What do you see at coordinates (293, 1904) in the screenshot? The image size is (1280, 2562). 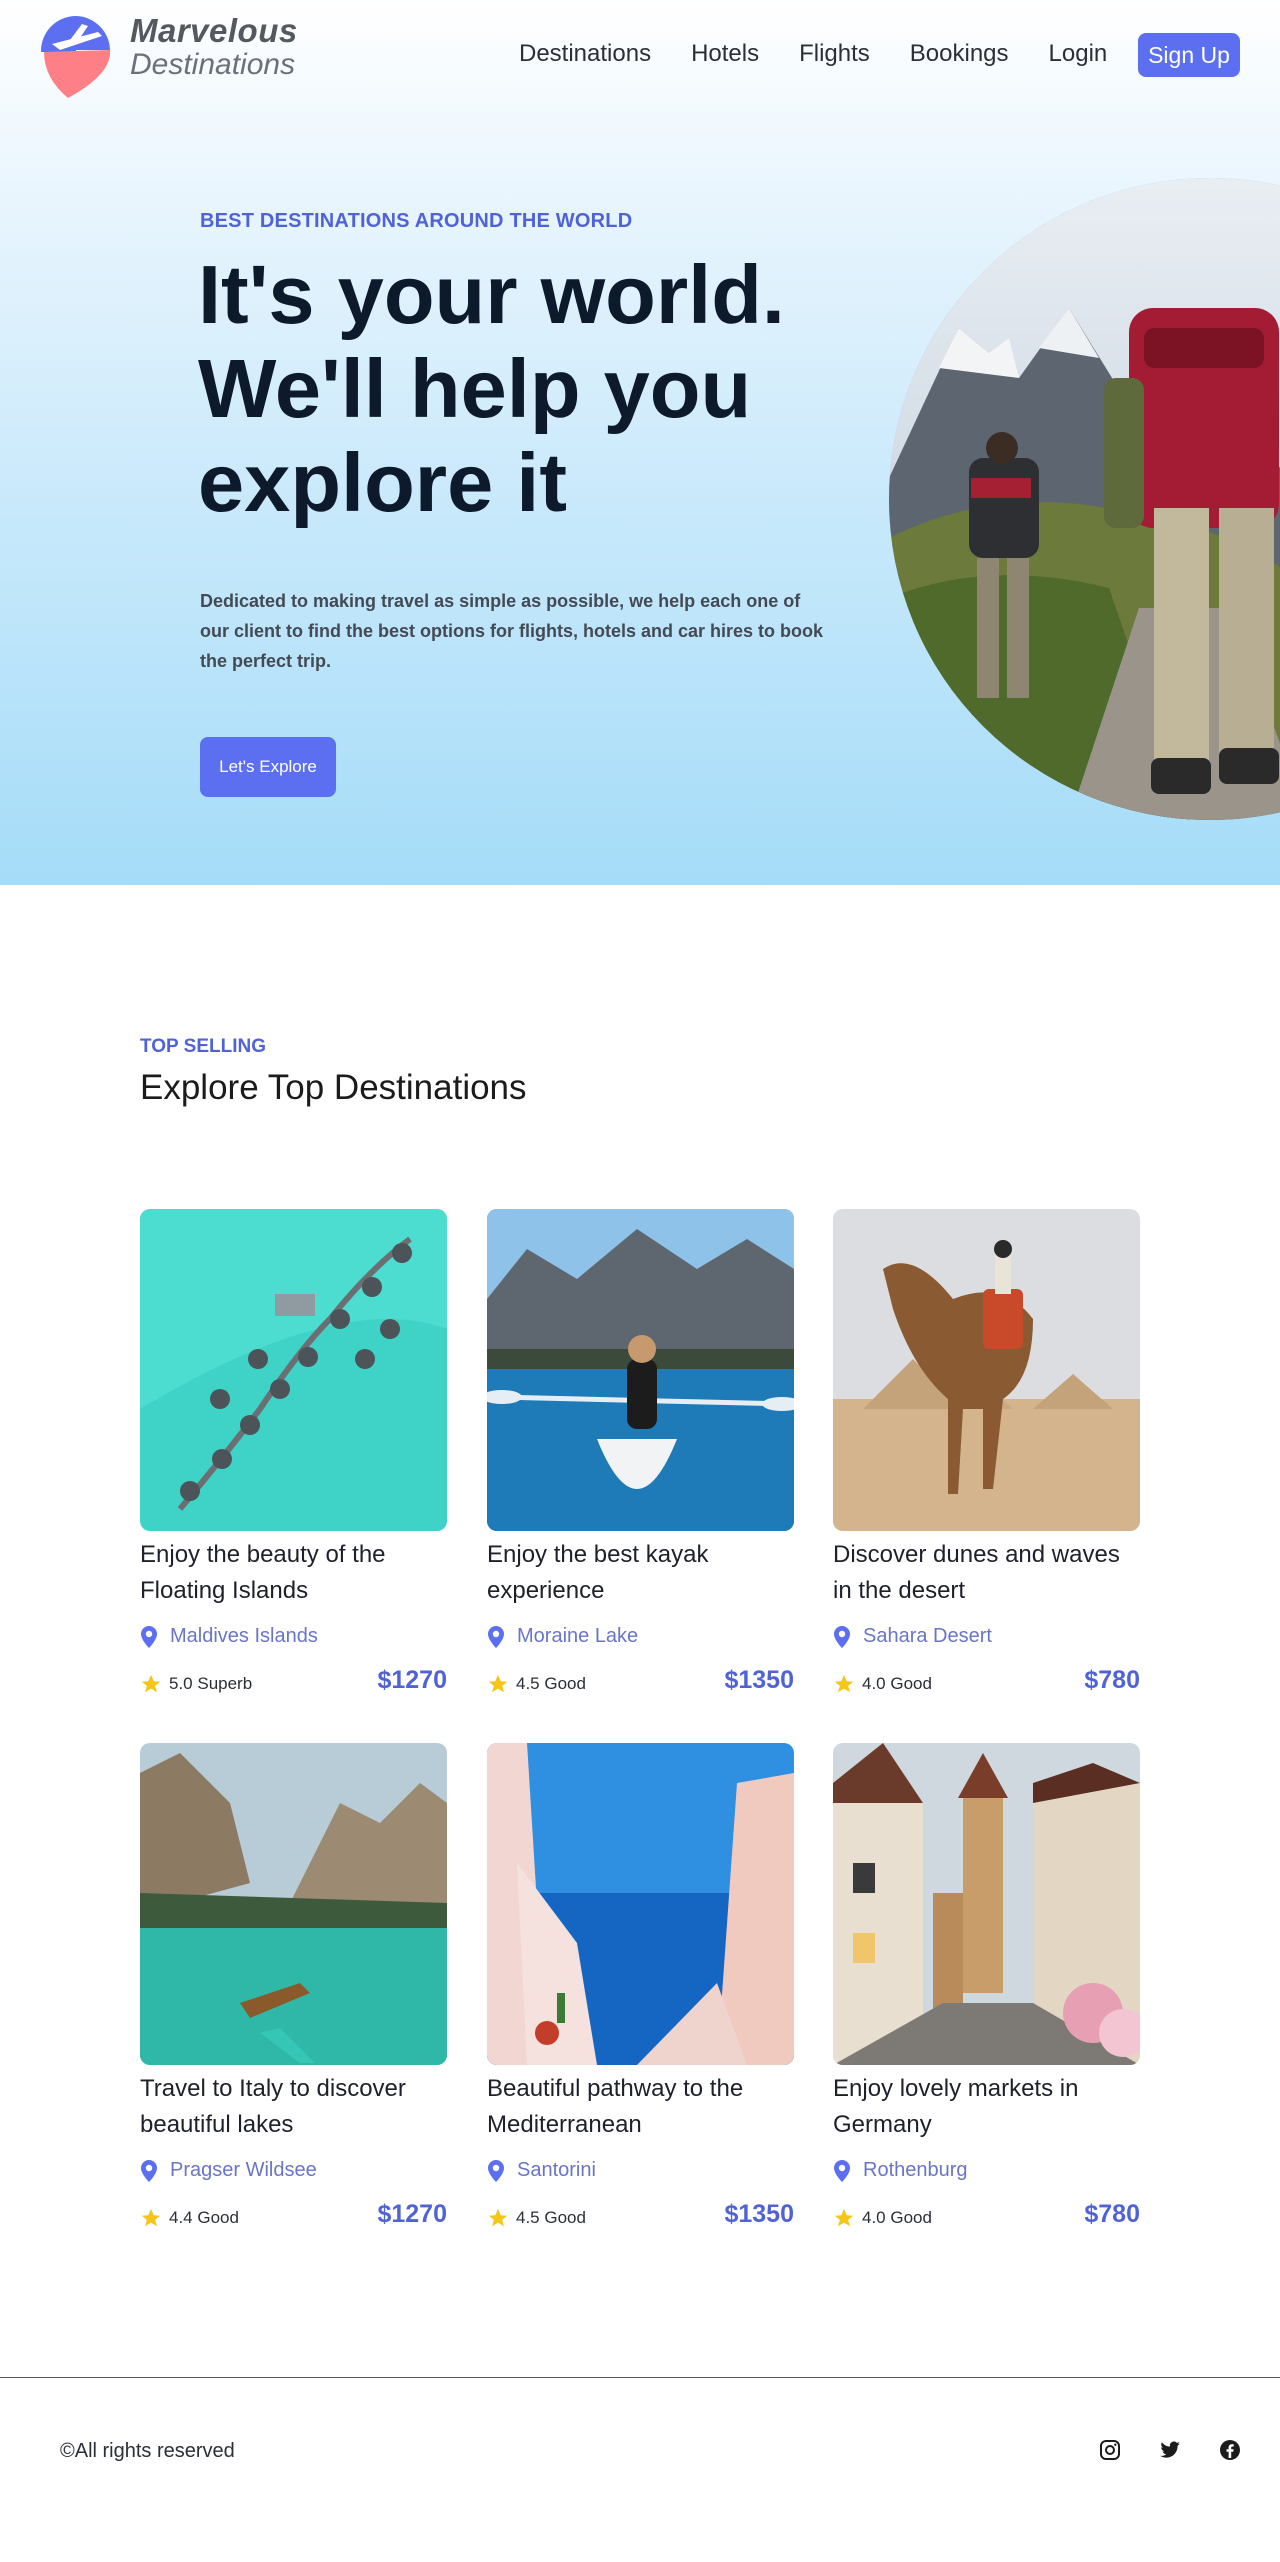 I see `card-image-lake` at bounding box center [293, 1904].